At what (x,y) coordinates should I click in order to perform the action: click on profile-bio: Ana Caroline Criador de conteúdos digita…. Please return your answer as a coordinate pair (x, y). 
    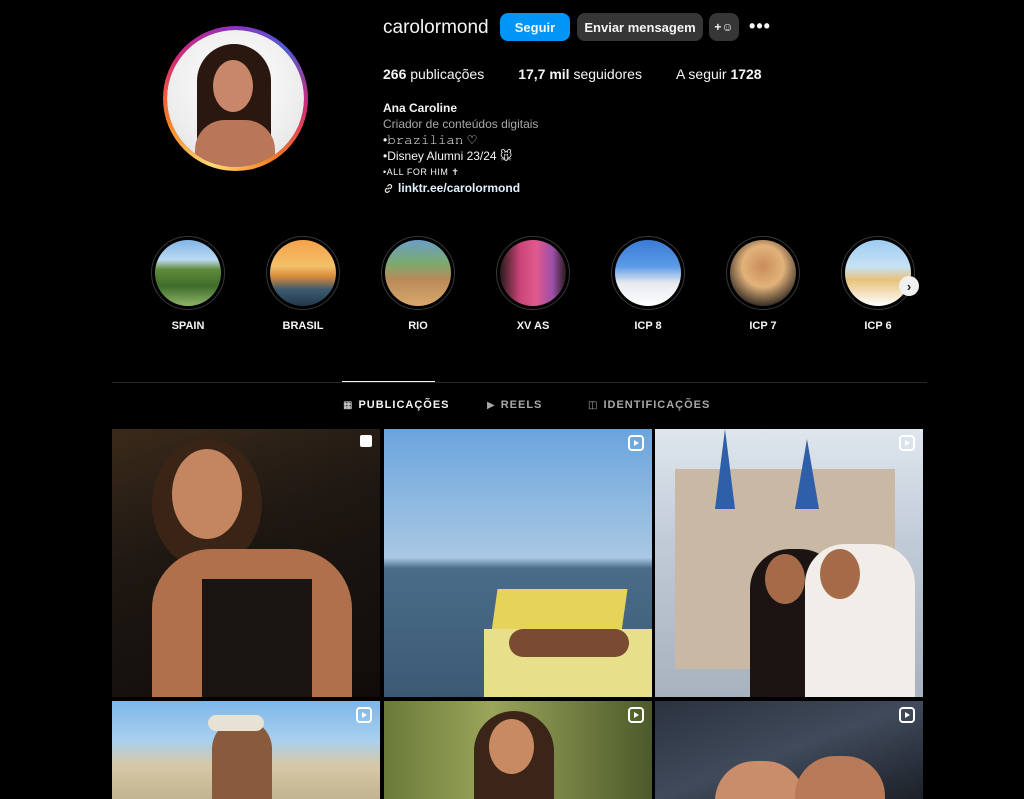
    Looking at the image, I should click on (460, 148).